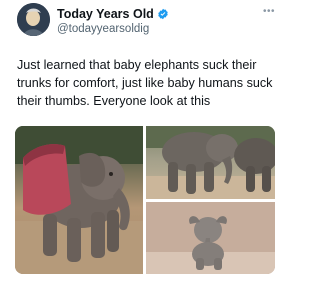  What do you see at coordinates (103, 29) in the screenshot?
I see `author-handle: @todayyearsoldig` at bounding box center [103, 29].